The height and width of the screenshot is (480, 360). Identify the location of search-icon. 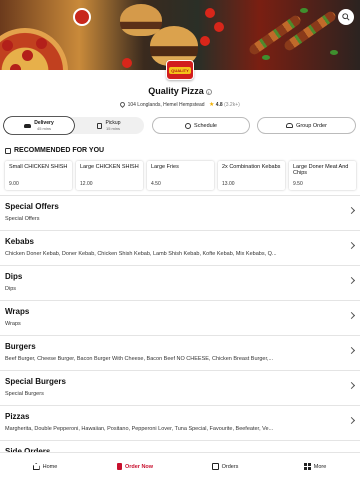
(346, 17).